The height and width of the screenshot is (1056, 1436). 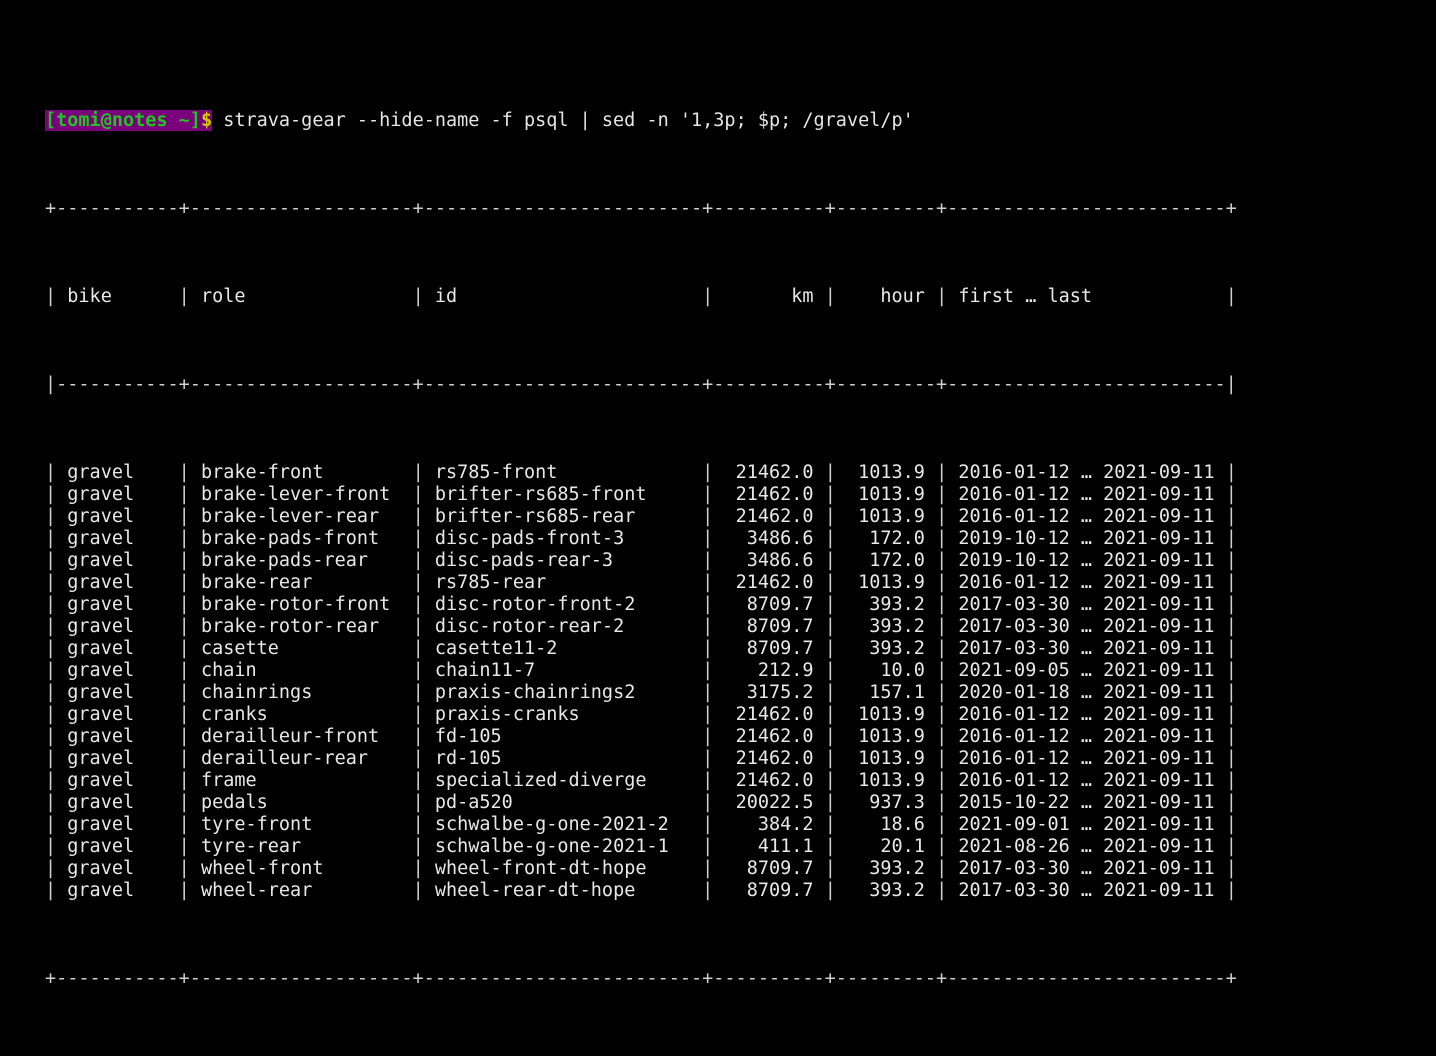 I want to click on table-cell-role: casette, so click(x=301, y=648).